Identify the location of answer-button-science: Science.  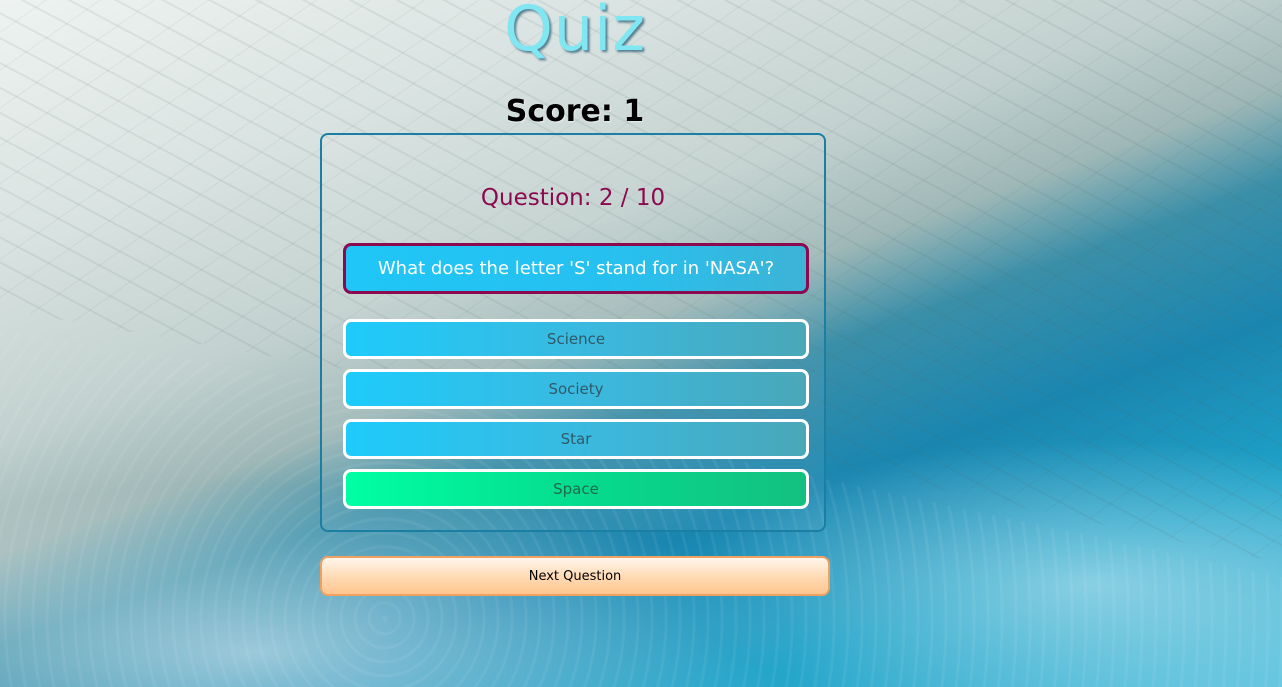
(576, 339).